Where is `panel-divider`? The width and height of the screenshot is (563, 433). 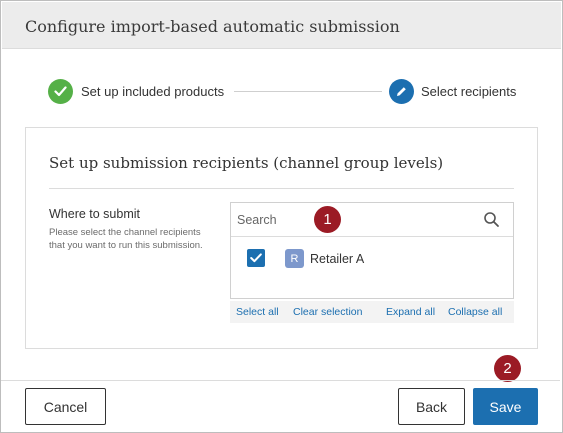 panel-divider is located at coordinates (281, 188).